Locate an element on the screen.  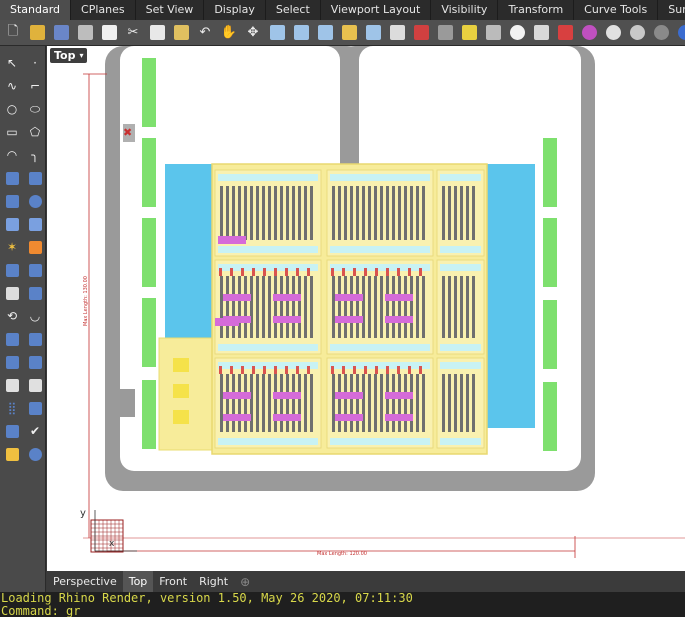
tab-surface-tools: Surface Tools is located at coordinates (671, 10).